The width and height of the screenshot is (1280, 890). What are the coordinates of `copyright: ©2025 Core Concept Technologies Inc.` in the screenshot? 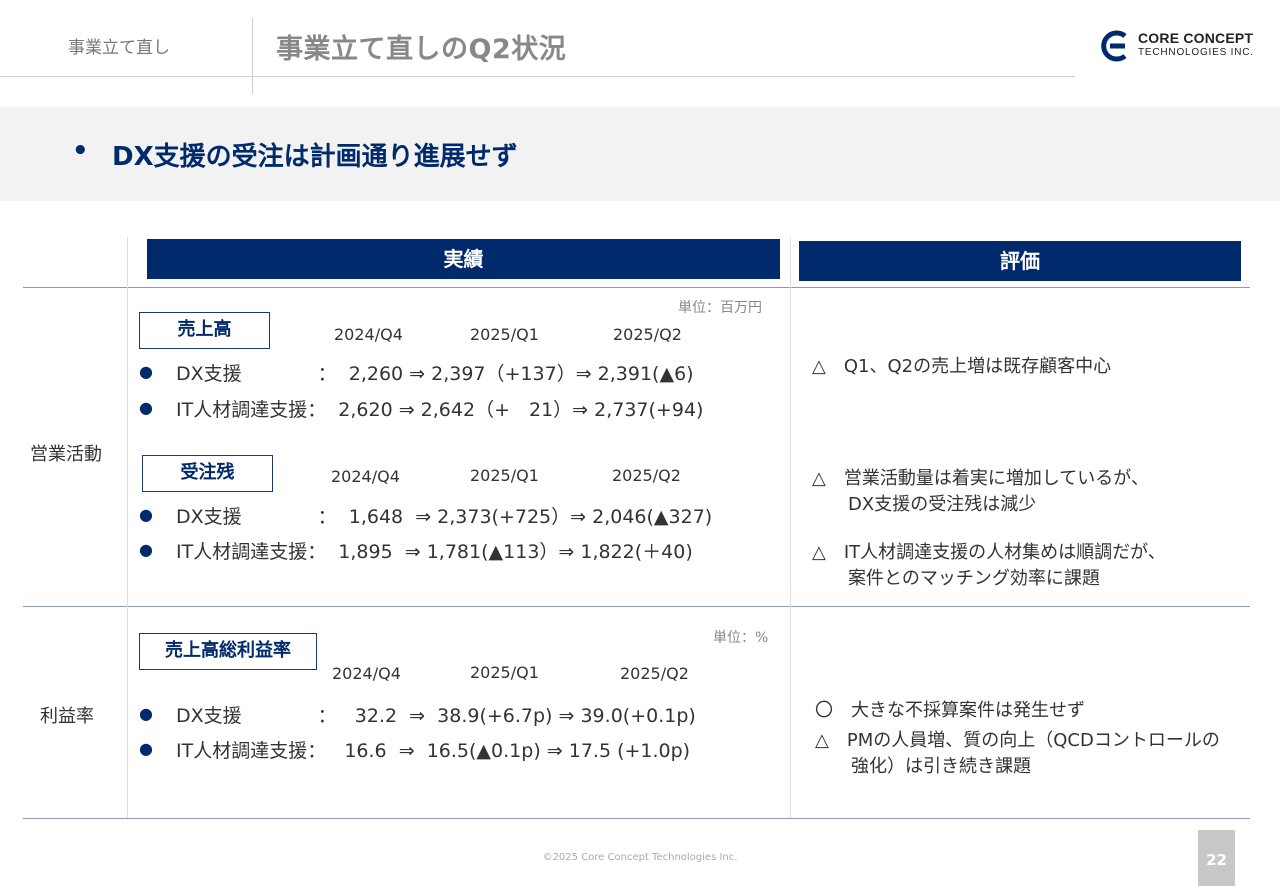 It's located at (640, 857).